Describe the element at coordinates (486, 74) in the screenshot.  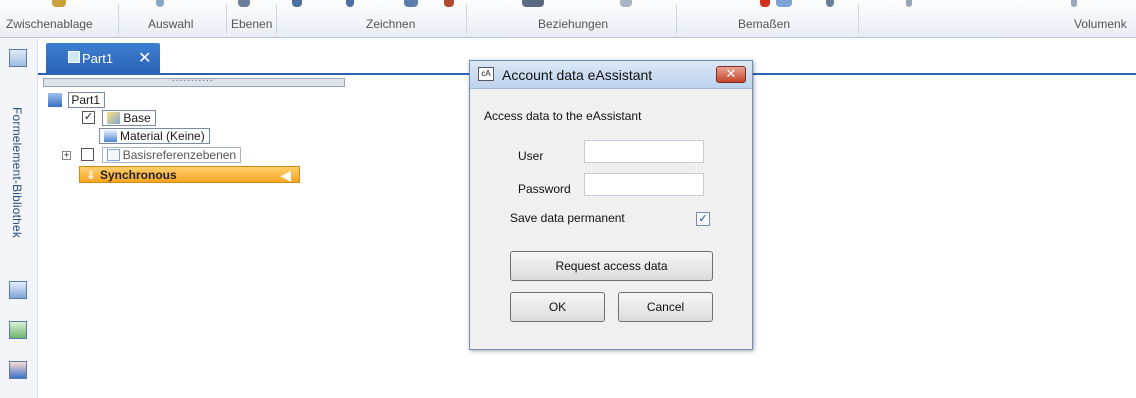
I see `app-icon: cA` at that location.